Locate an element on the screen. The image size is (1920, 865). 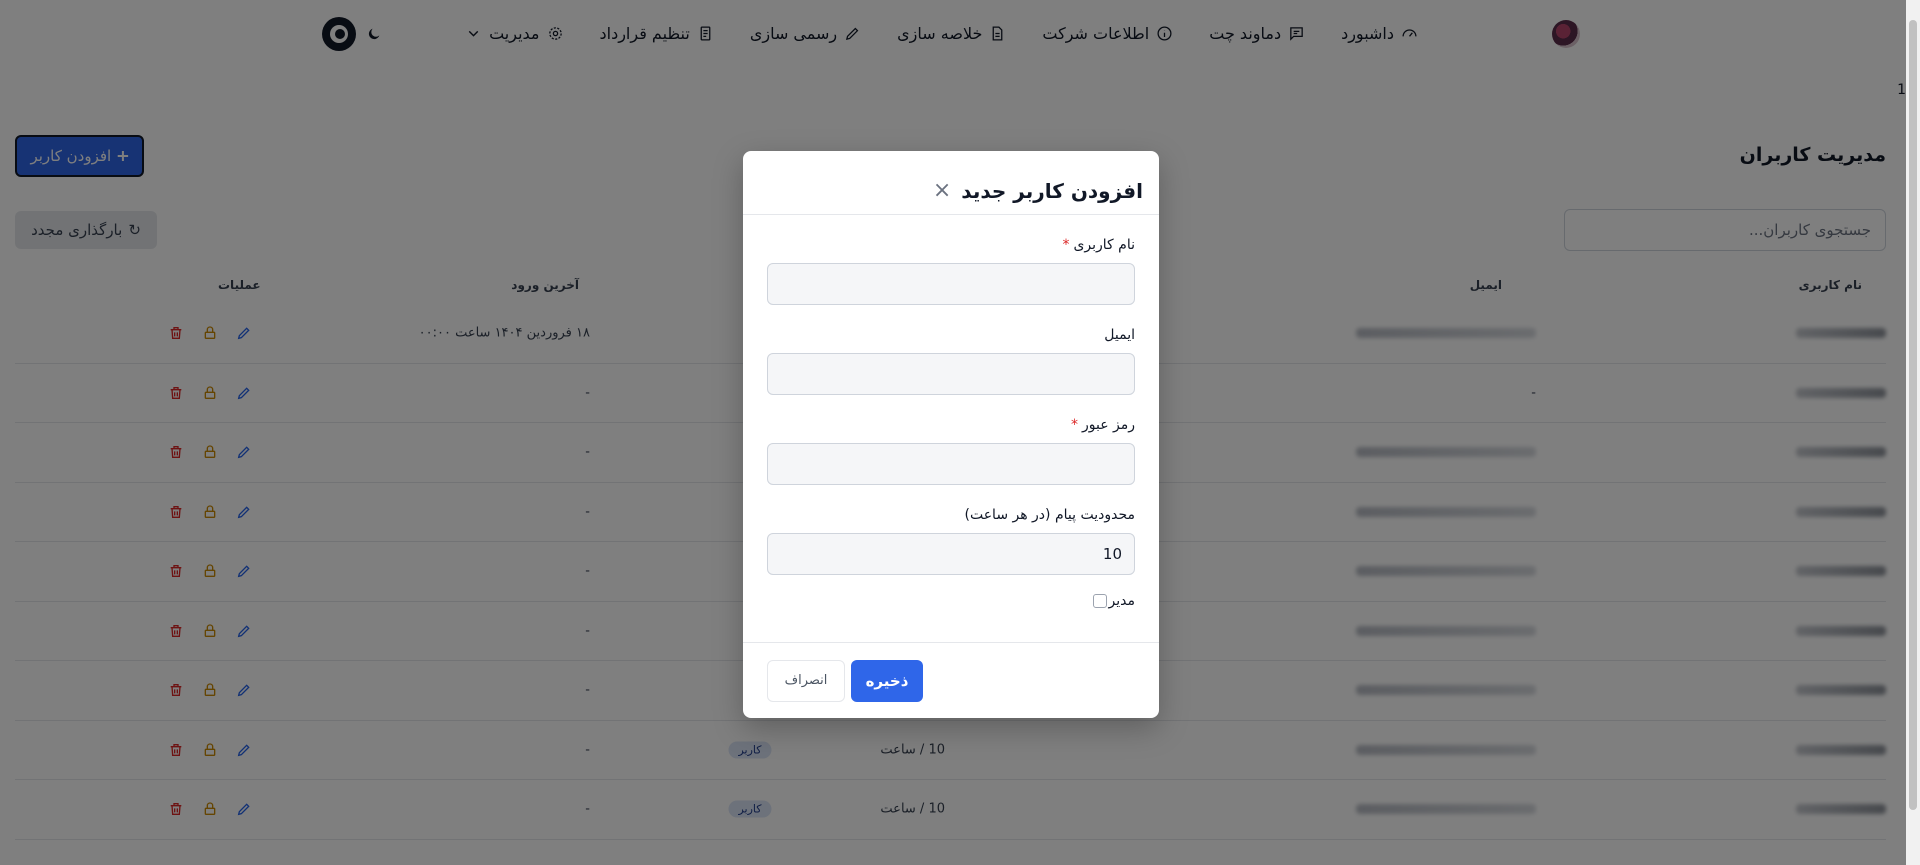
message-limit-label: محدودیت پیام (در هر ساعت) is located at coordinates (1049, 515).